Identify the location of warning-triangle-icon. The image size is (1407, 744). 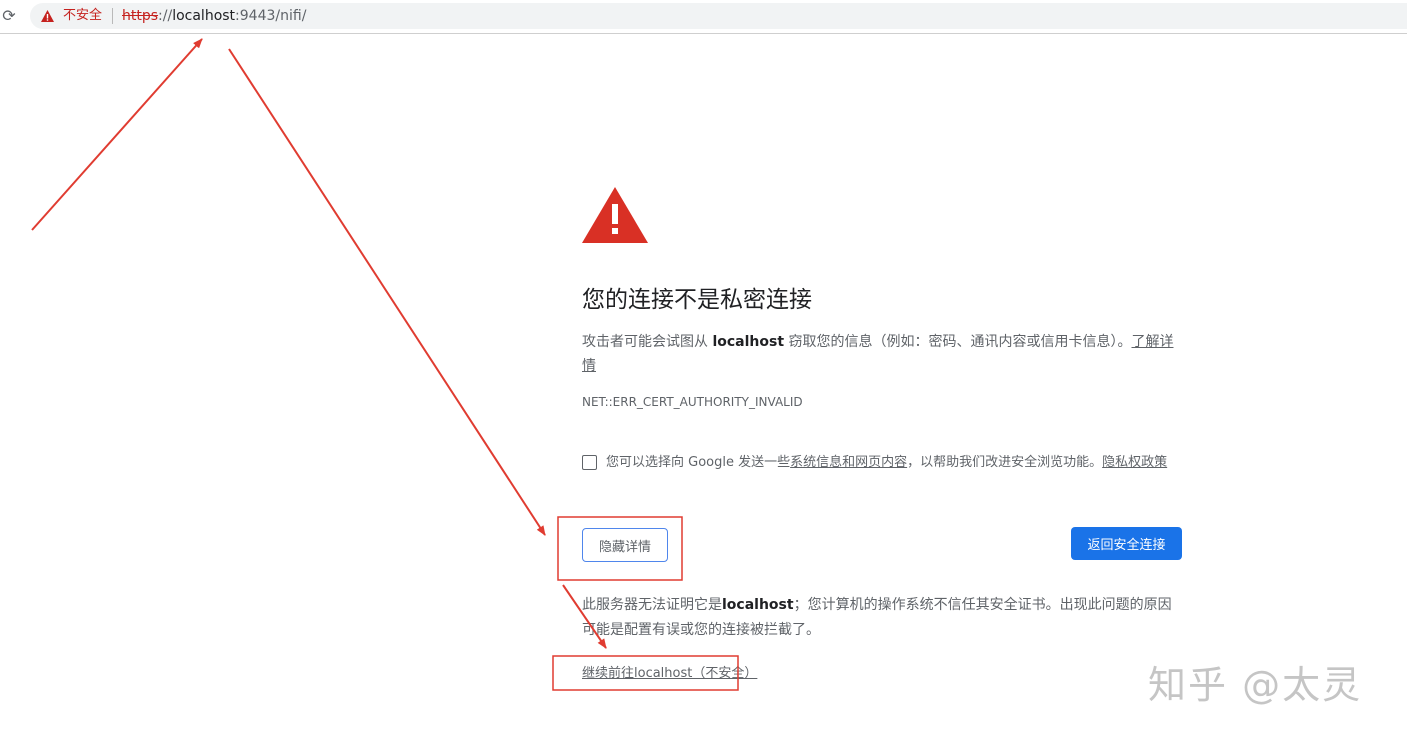
(615, 215).